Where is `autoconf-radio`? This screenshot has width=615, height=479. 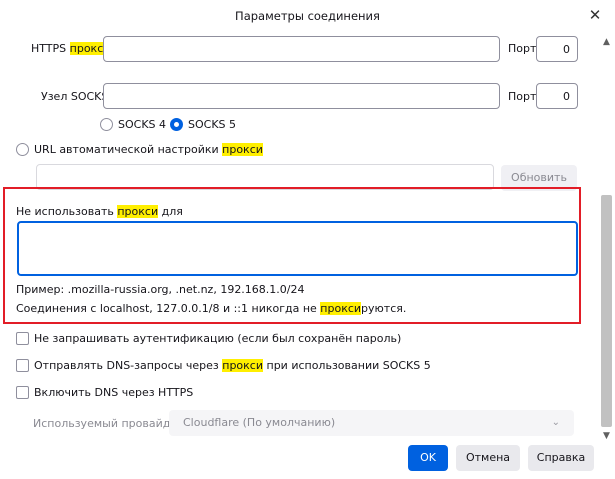 autoconf-radio is located at coordinates (22, 149).